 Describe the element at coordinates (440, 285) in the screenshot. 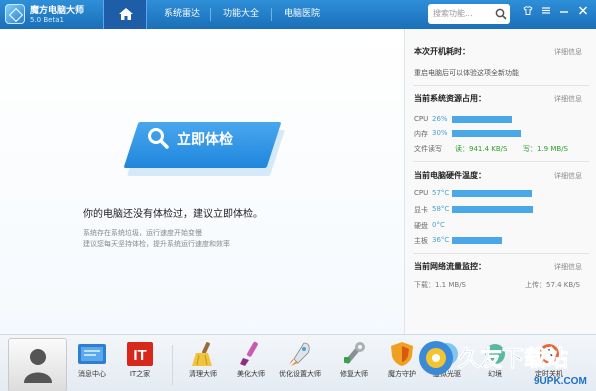

I see `download-speed: 下载：1.1 MB/S` at that location.